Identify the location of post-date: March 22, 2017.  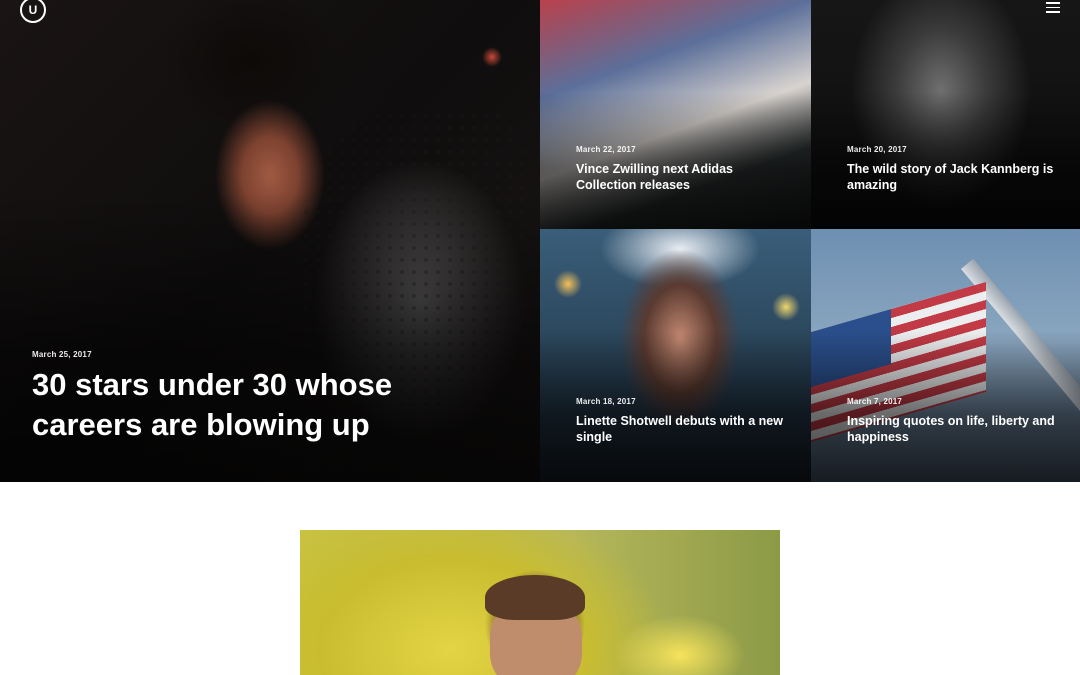
(606, 149).